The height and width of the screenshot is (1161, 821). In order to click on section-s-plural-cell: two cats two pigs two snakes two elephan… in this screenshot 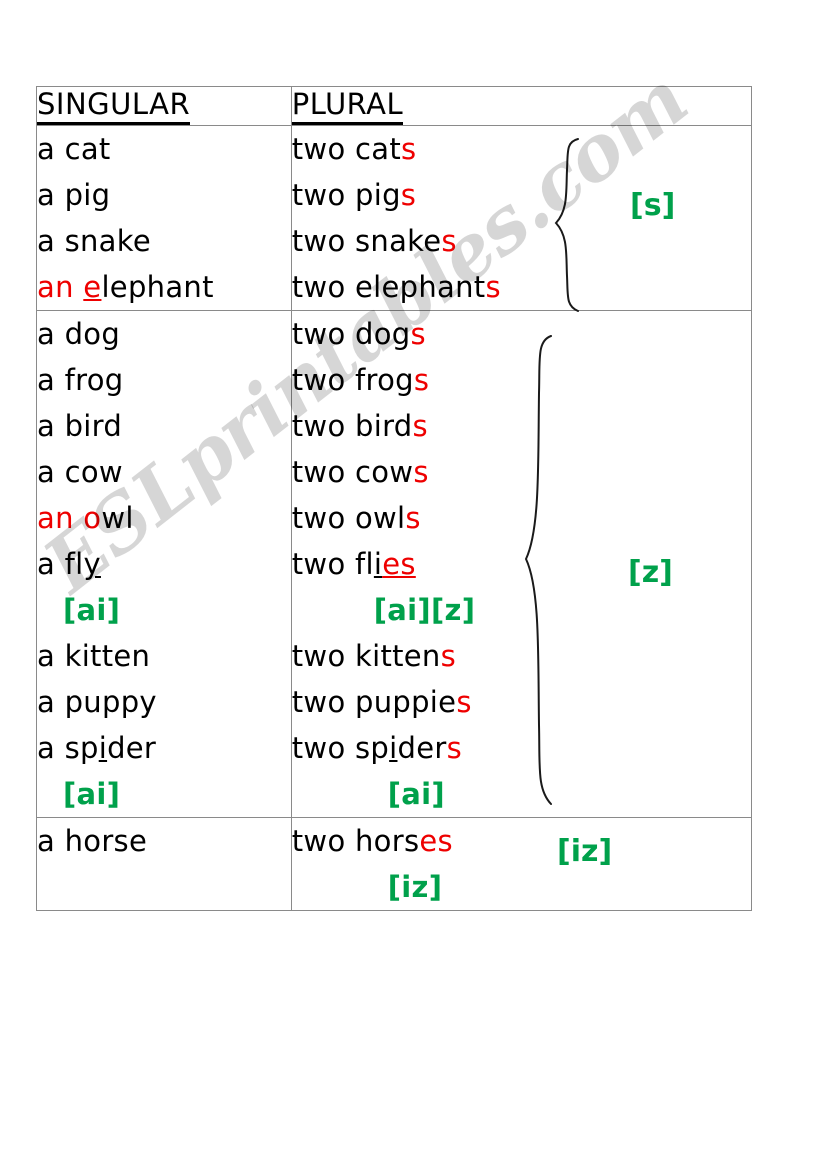, I will do `click(521, 218)`.